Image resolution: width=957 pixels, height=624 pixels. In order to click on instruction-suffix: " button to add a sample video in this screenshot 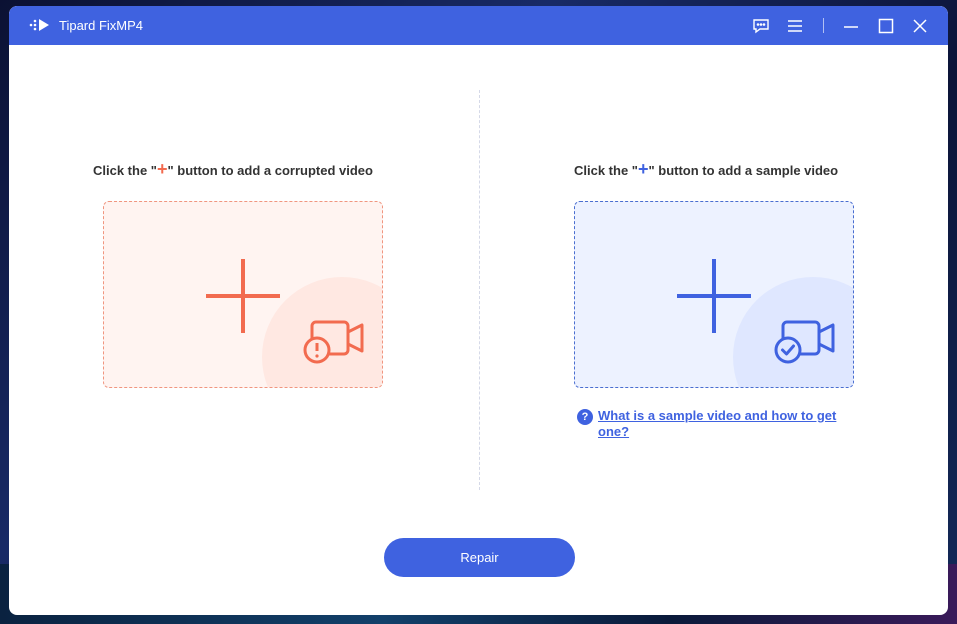, I will do `click(743, 170)`.